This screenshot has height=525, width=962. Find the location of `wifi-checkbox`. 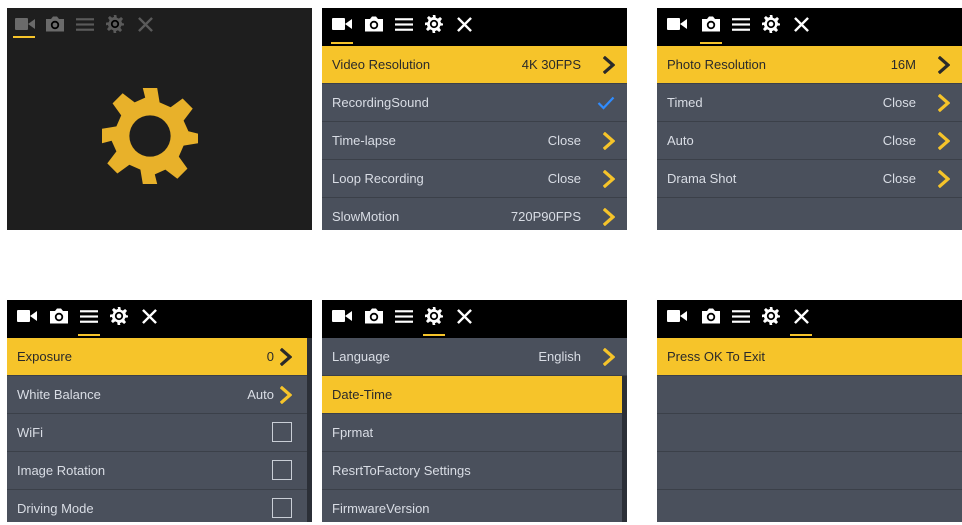

wifi-checkbox is located at coordinates (282, 432).